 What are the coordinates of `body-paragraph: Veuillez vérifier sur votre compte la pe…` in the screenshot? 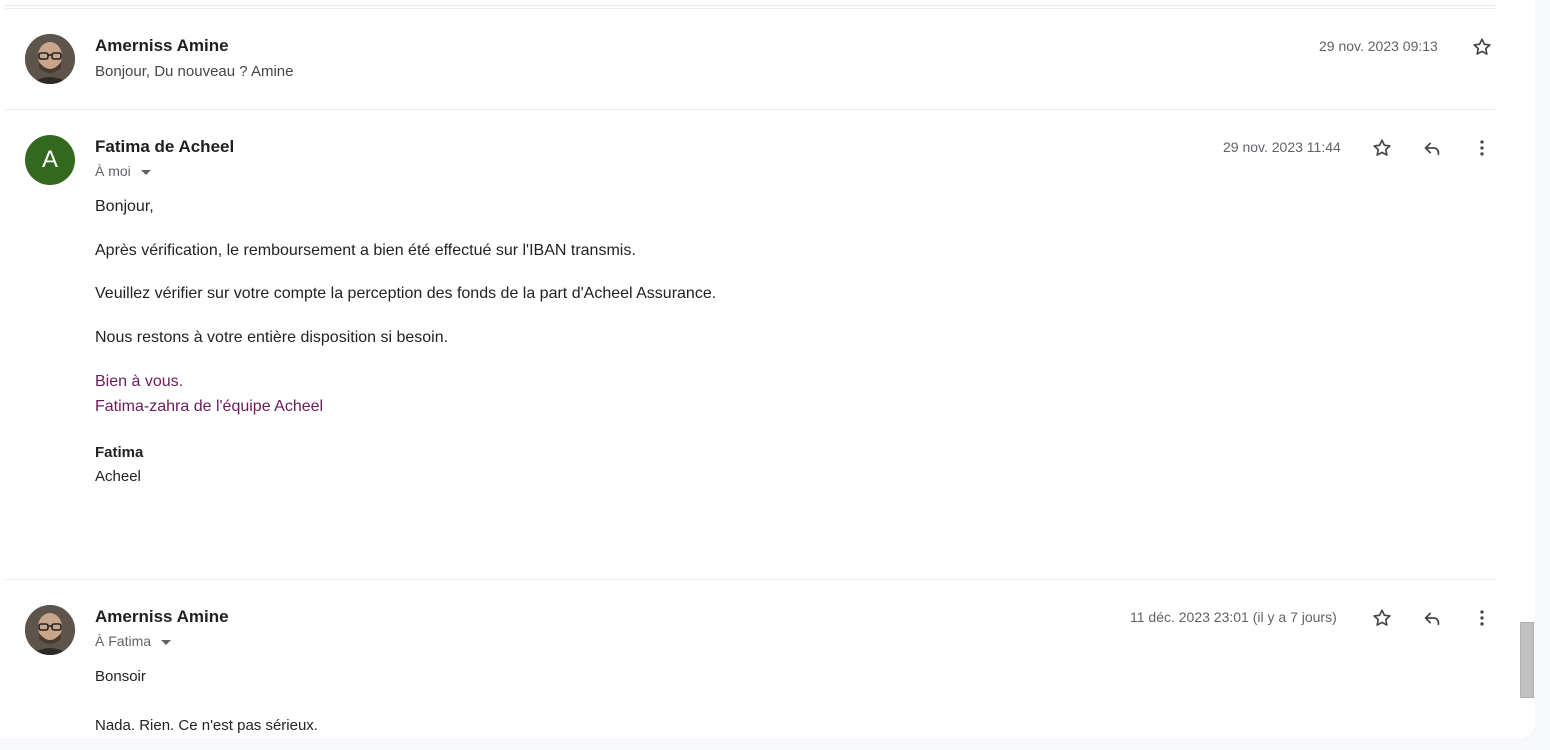 It's located at (406, 293).